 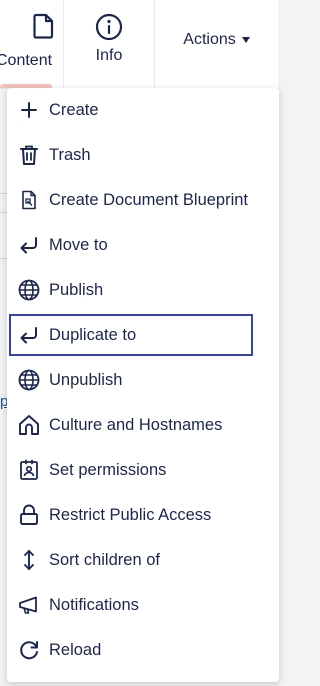 I want to click on menu-item-trash: Trash, so click(x=138, y=155).